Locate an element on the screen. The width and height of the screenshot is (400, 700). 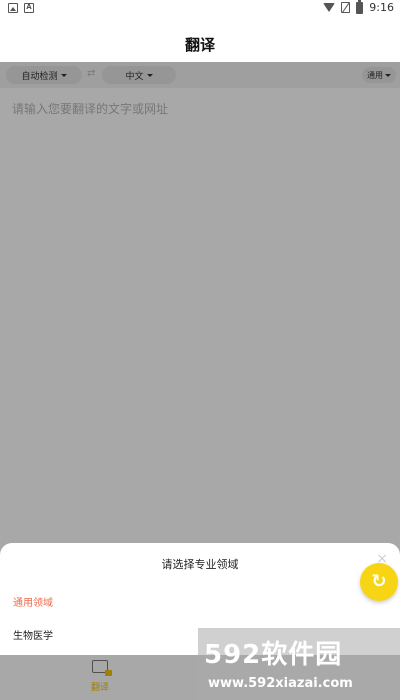
refresh-button: ↻ is located at coordinates (379, 582).